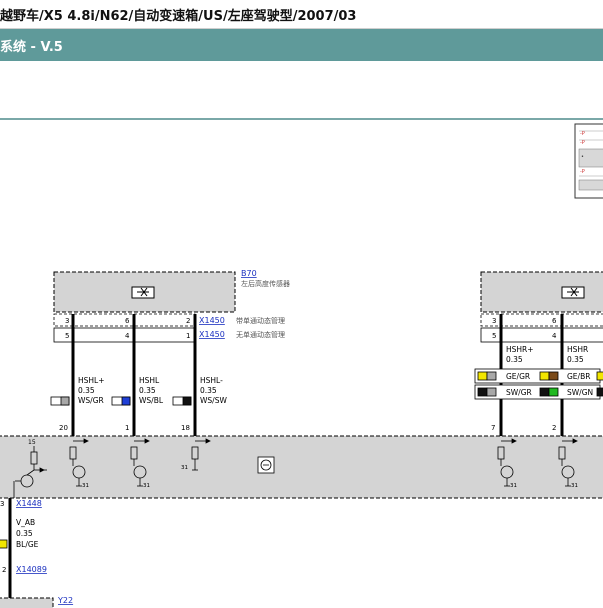 The image size is (603, 608). I want to click on wire-size-r2: 0.35, so click(575, 359).